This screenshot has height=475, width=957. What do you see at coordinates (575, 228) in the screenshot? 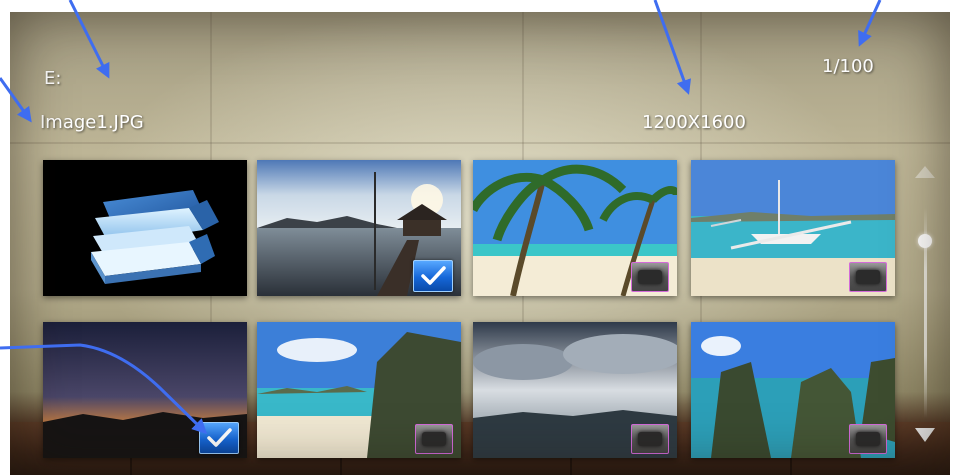
I see `thumbnail-palm-beach` at bounding box center [575, 228].